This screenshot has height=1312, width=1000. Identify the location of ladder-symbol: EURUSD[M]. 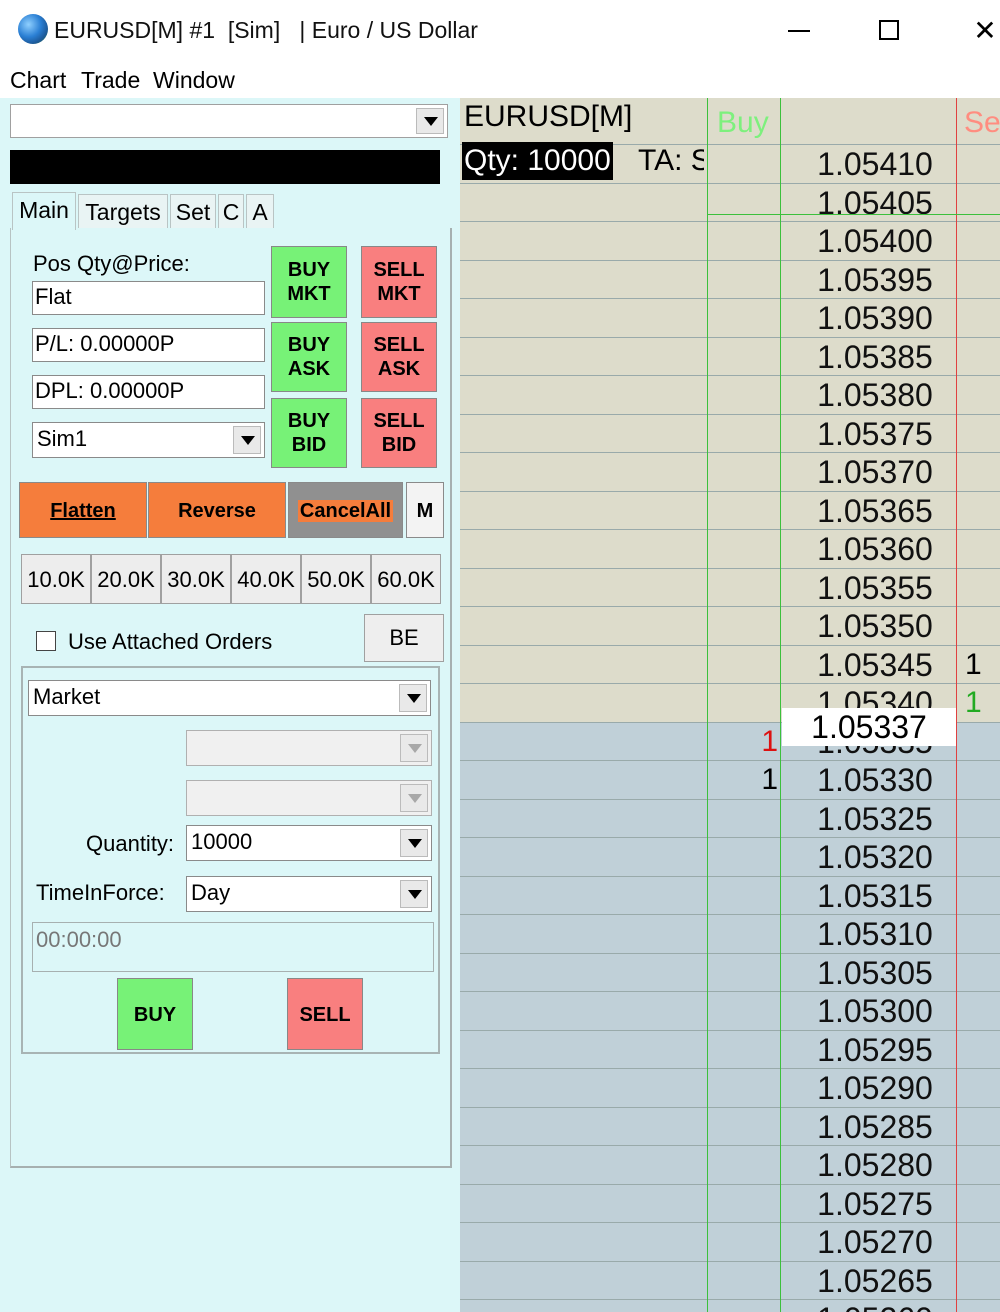
(548, 116).